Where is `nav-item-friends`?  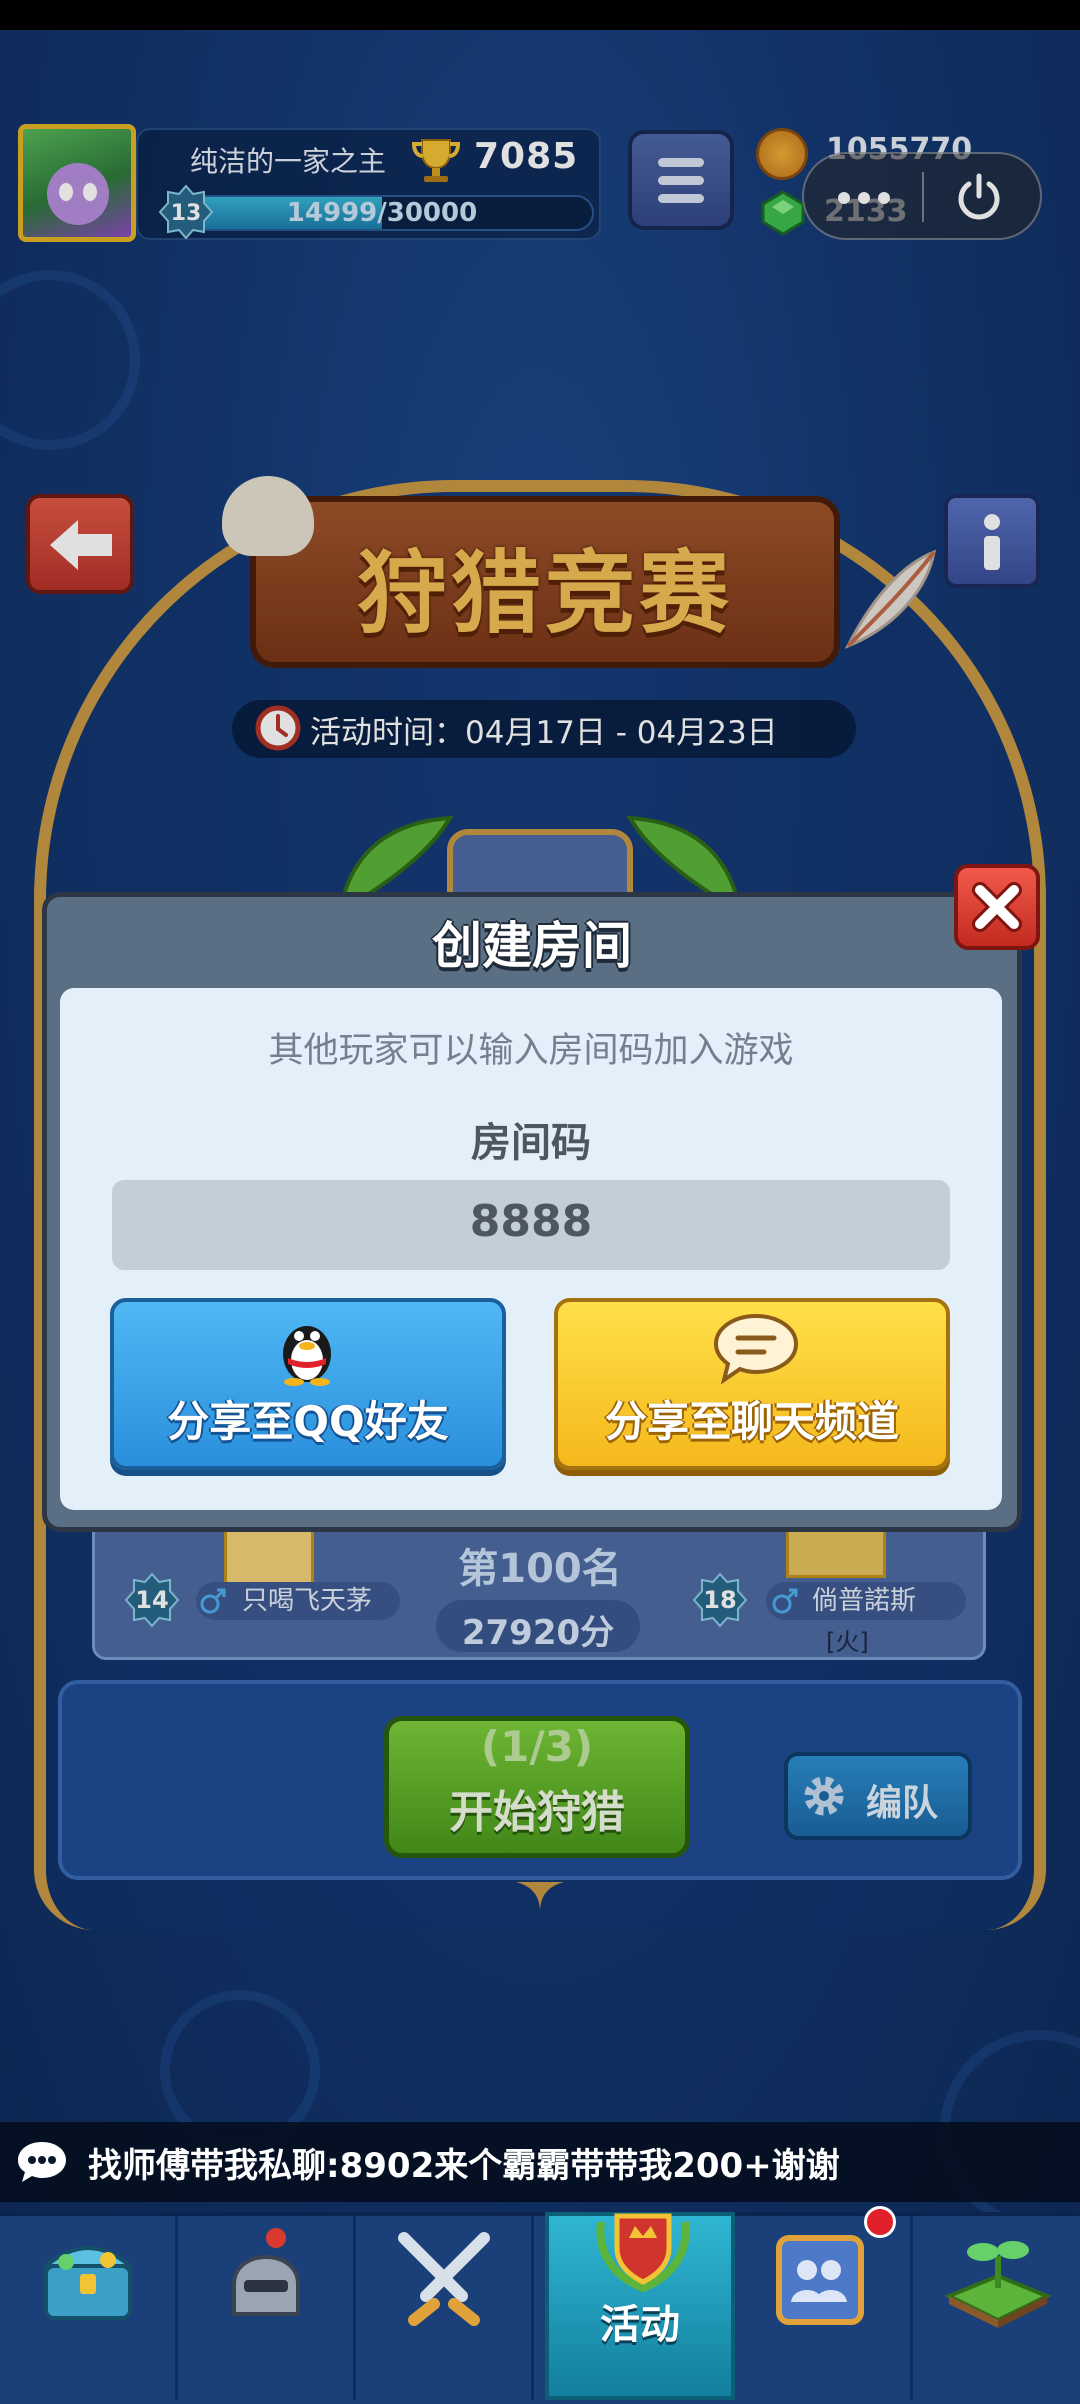
nav-item-friends is located at coordinates (824, 2308).